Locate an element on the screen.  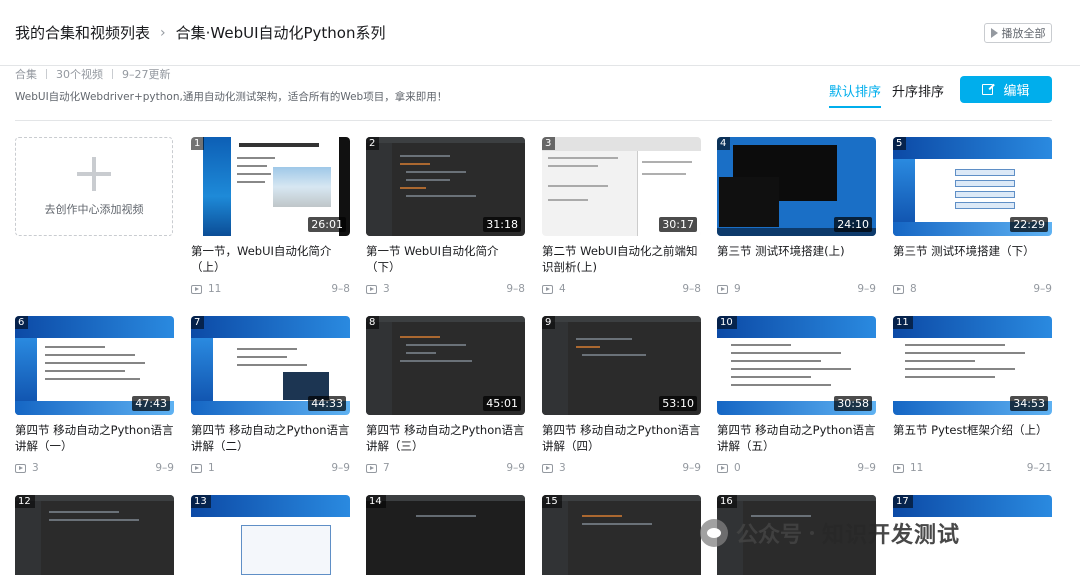
video-title: 第四节 移动自动之Python语言讲解（三） is located at coordinates (445, 438).